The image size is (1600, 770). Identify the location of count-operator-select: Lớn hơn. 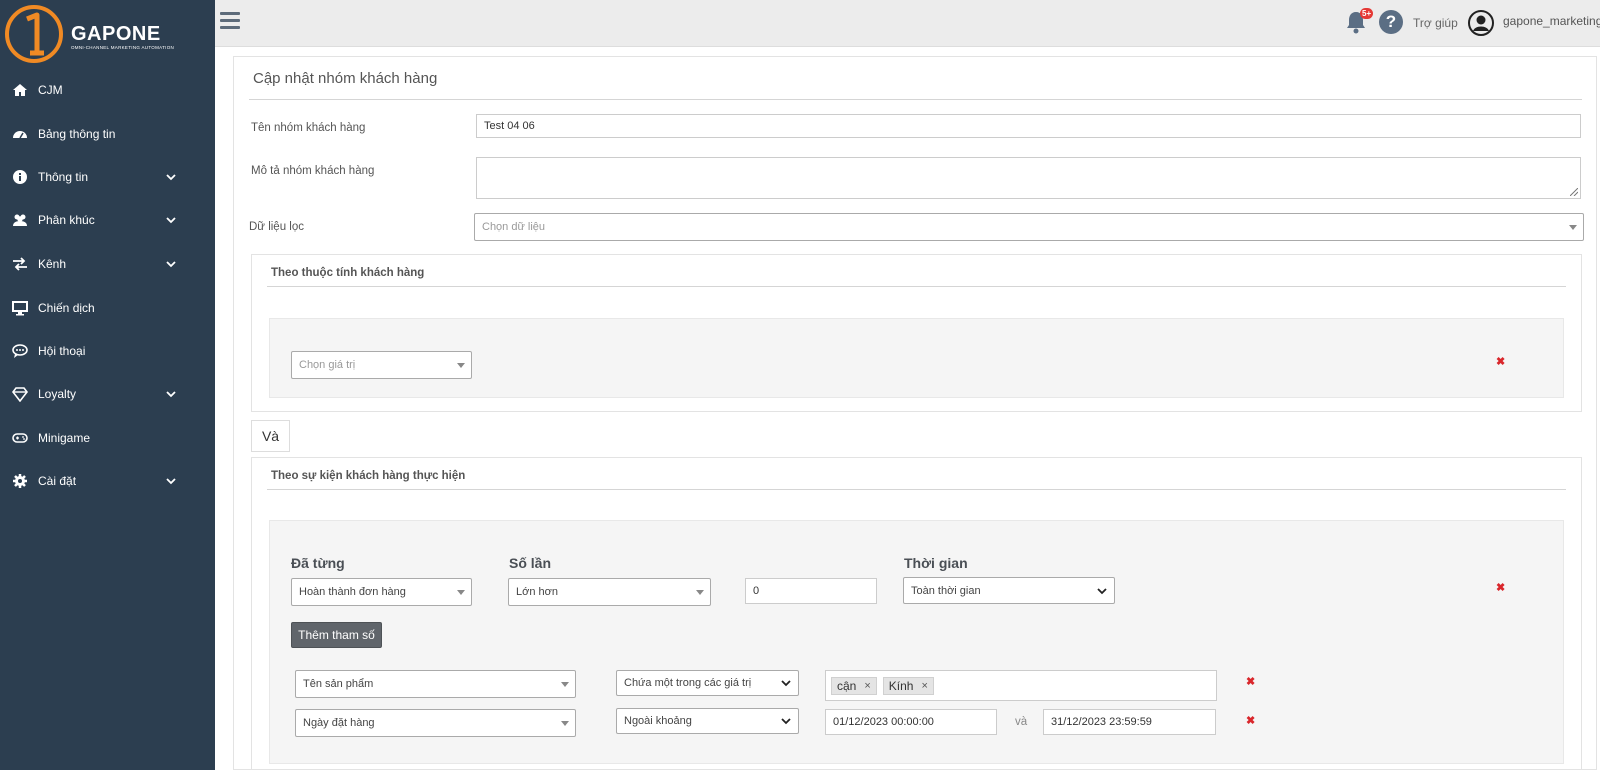
(609, 592).